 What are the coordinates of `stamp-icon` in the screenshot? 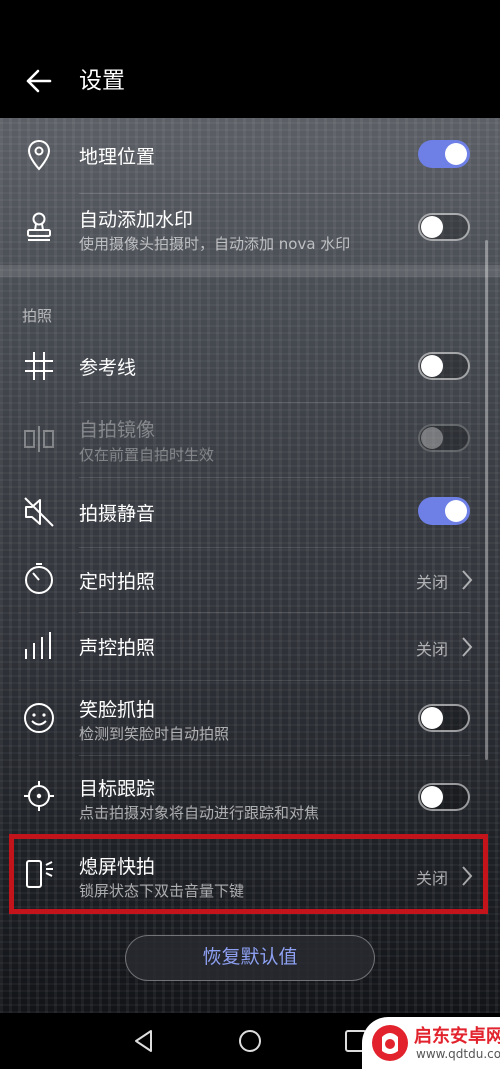 It's located at (39, 226).